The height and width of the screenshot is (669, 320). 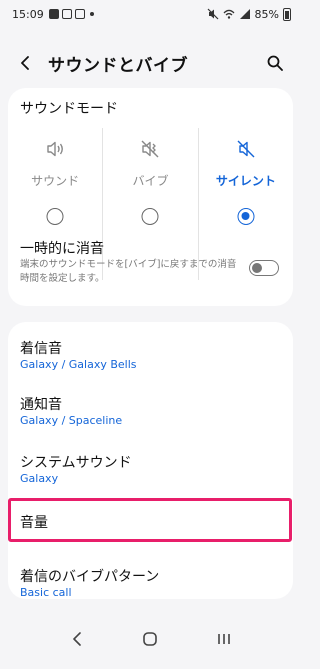 What do you see at coordinates (118, 65) in the screenshot?
I see `page-title: サウンドとバイブ` at bounding box center [118, 65].